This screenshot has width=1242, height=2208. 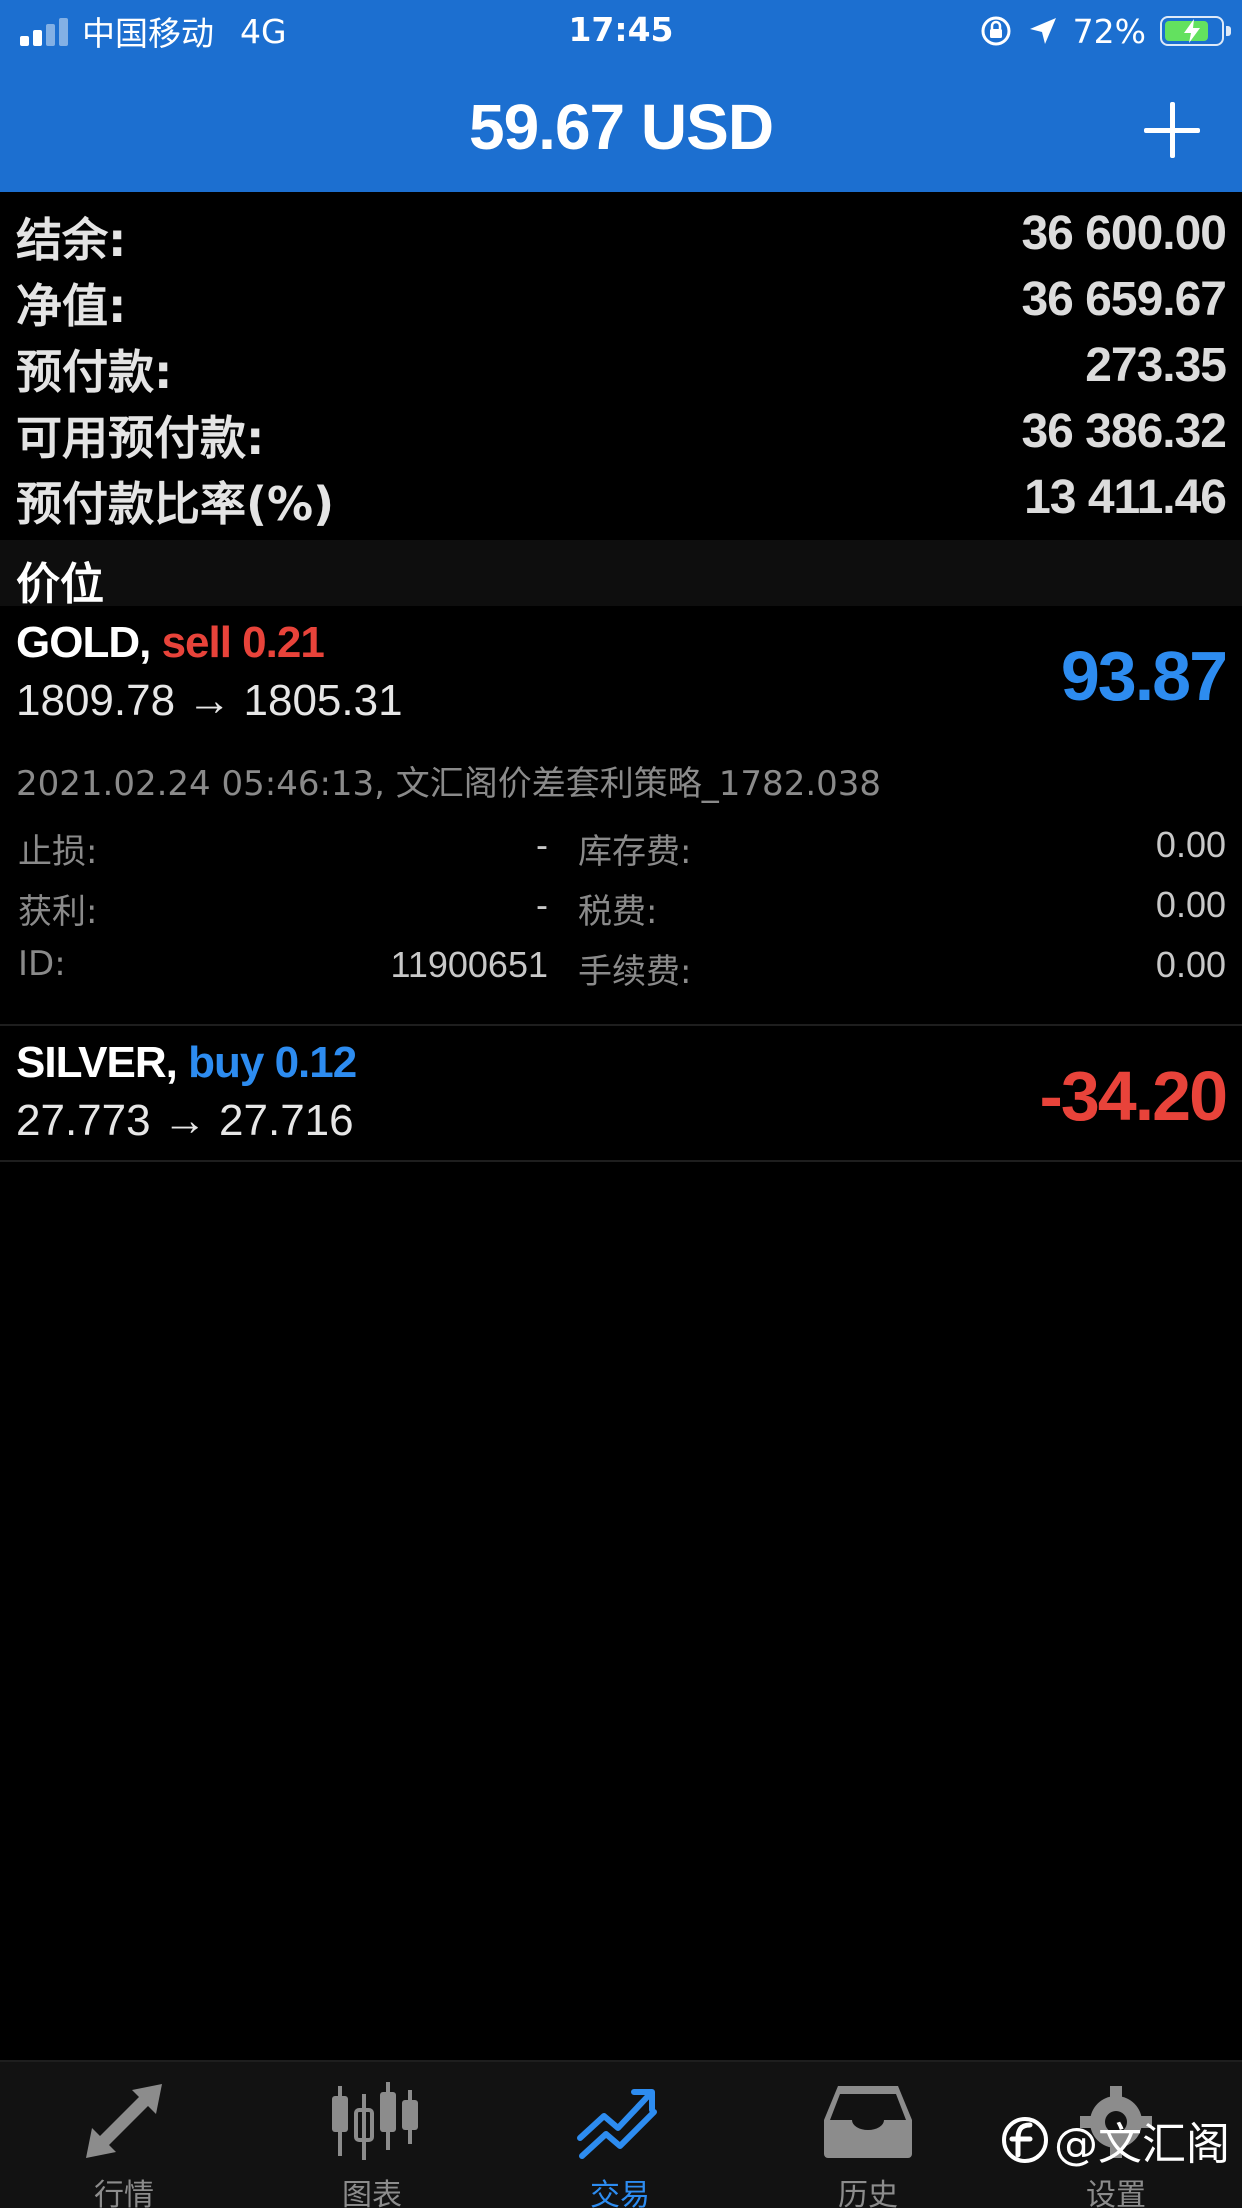 I want to click on detail-value-commission: 0.00, so click(x=1190, y=964).